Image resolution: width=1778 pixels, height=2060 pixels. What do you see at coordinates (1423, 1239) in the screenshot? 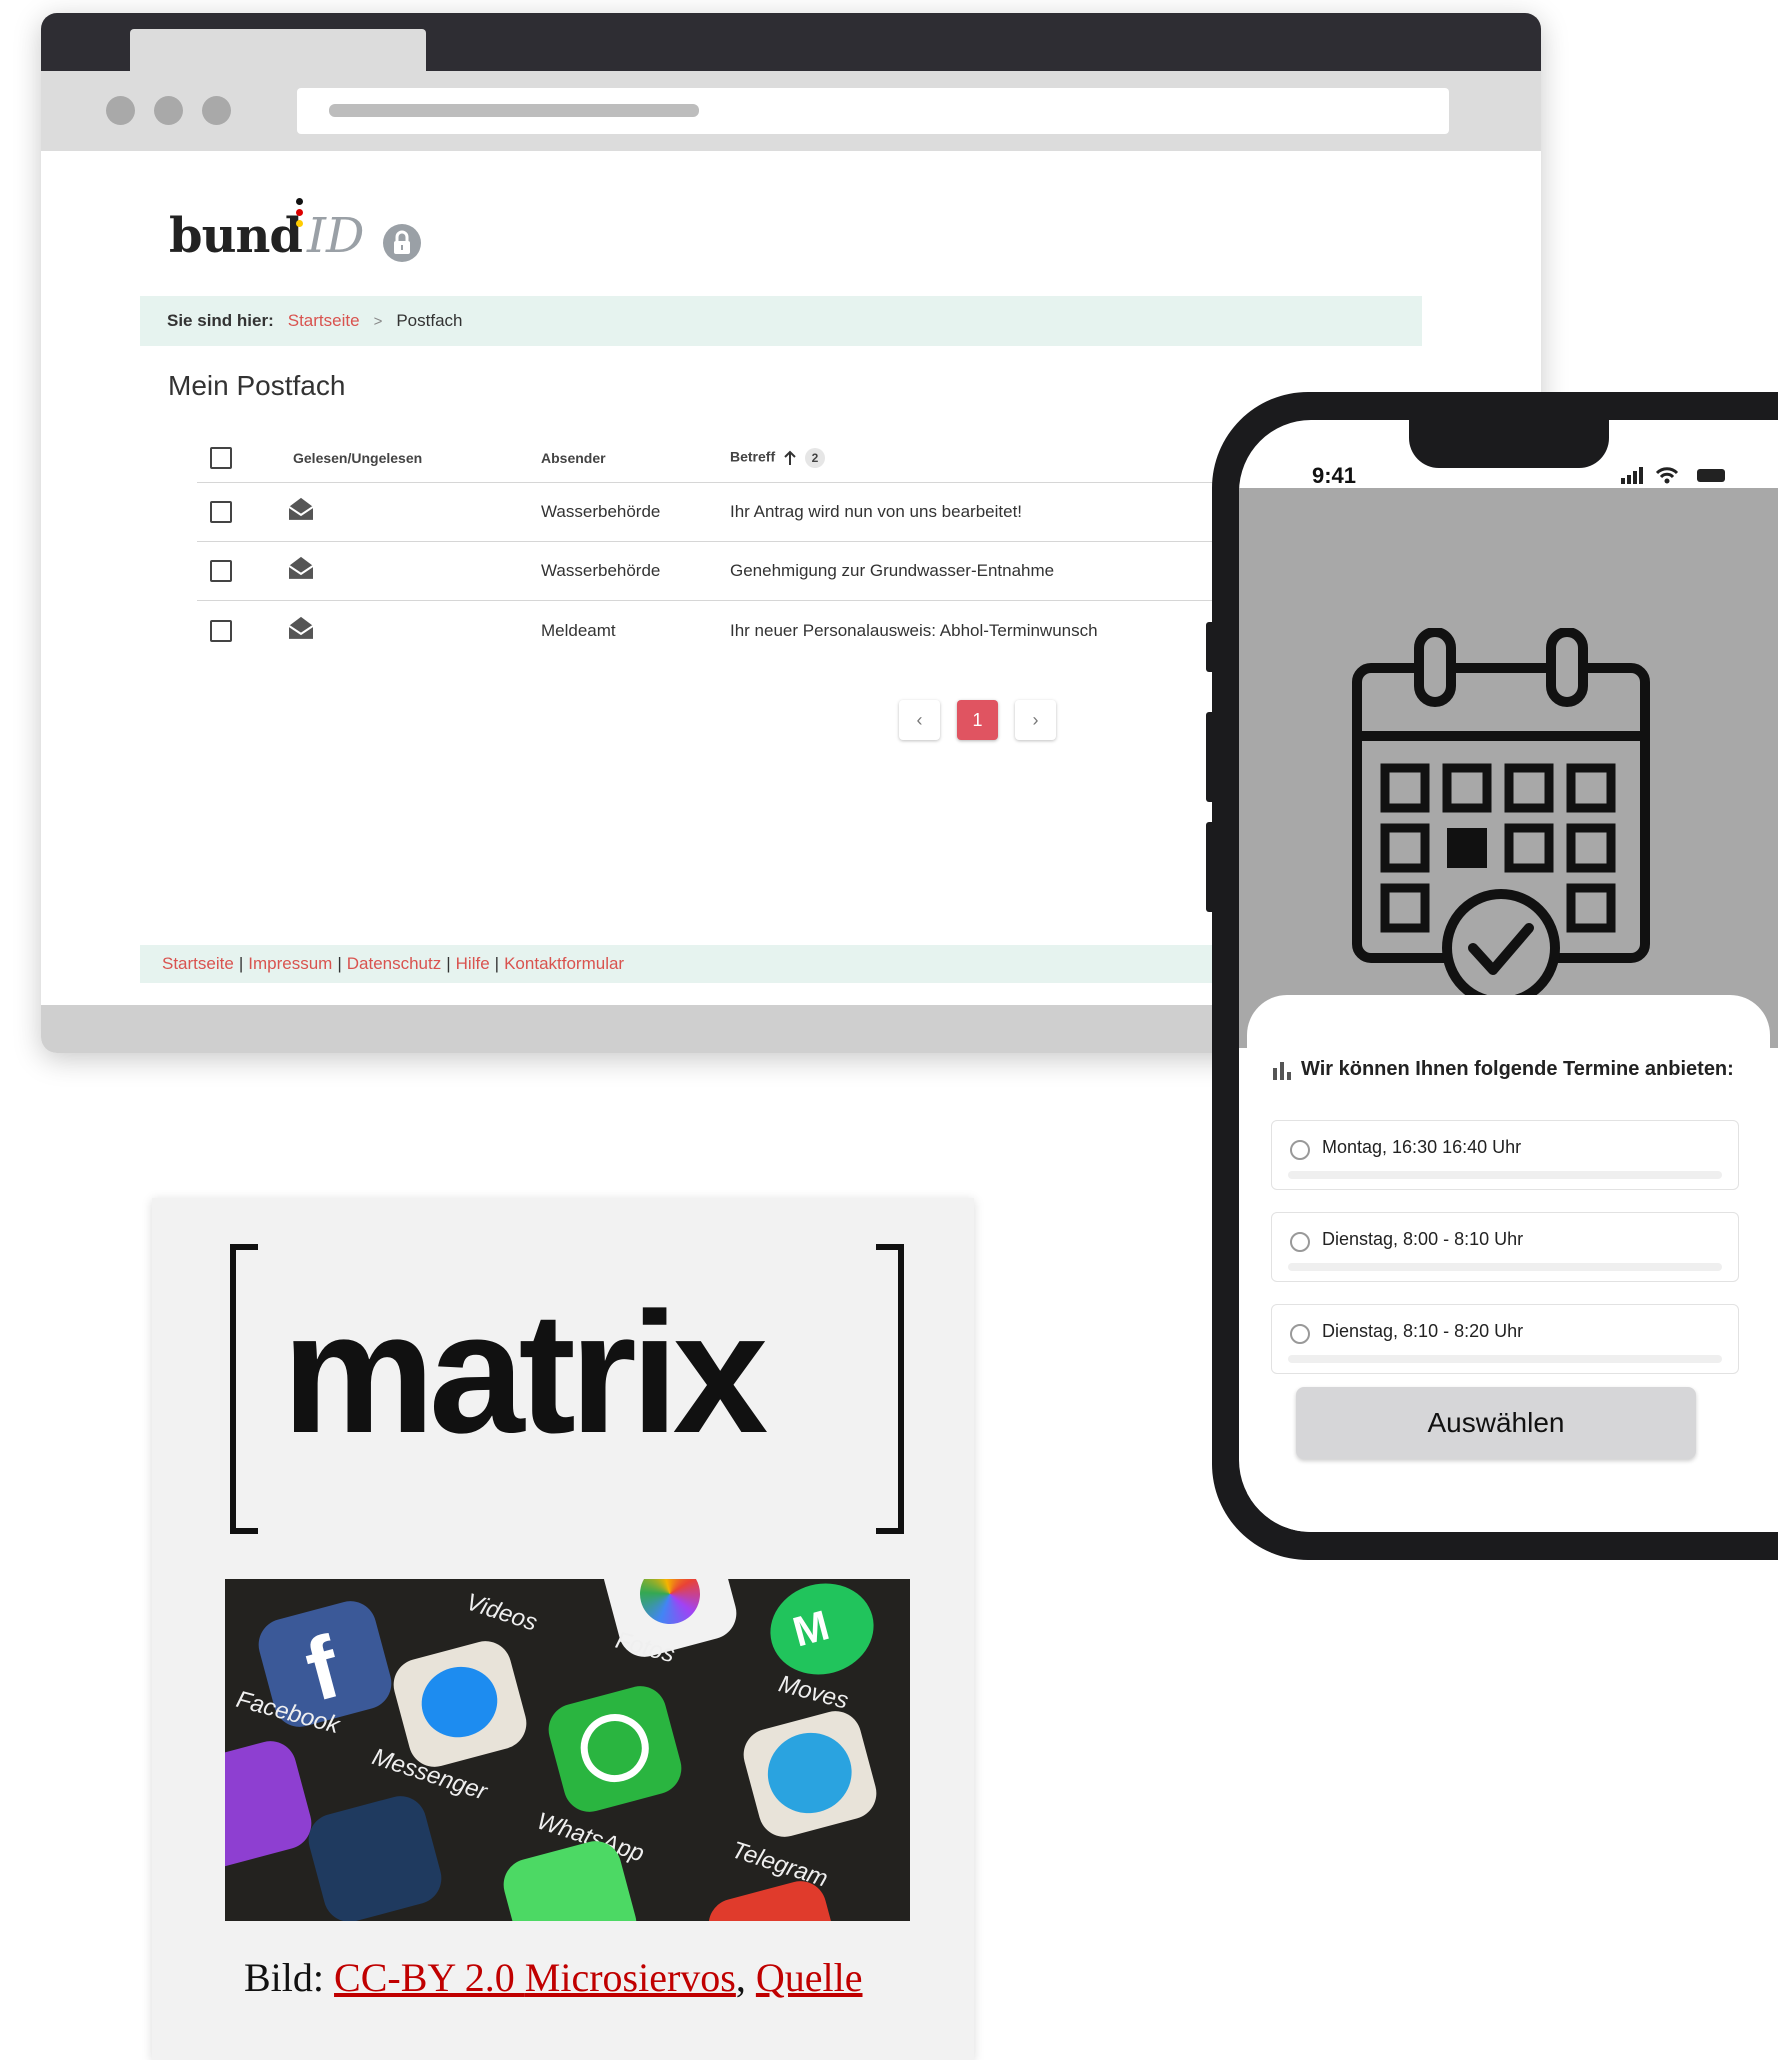
I see `poll-option-label: Dienstag, 8:00 - 8:10 Uhr` at bounding box center [1423, 1239].